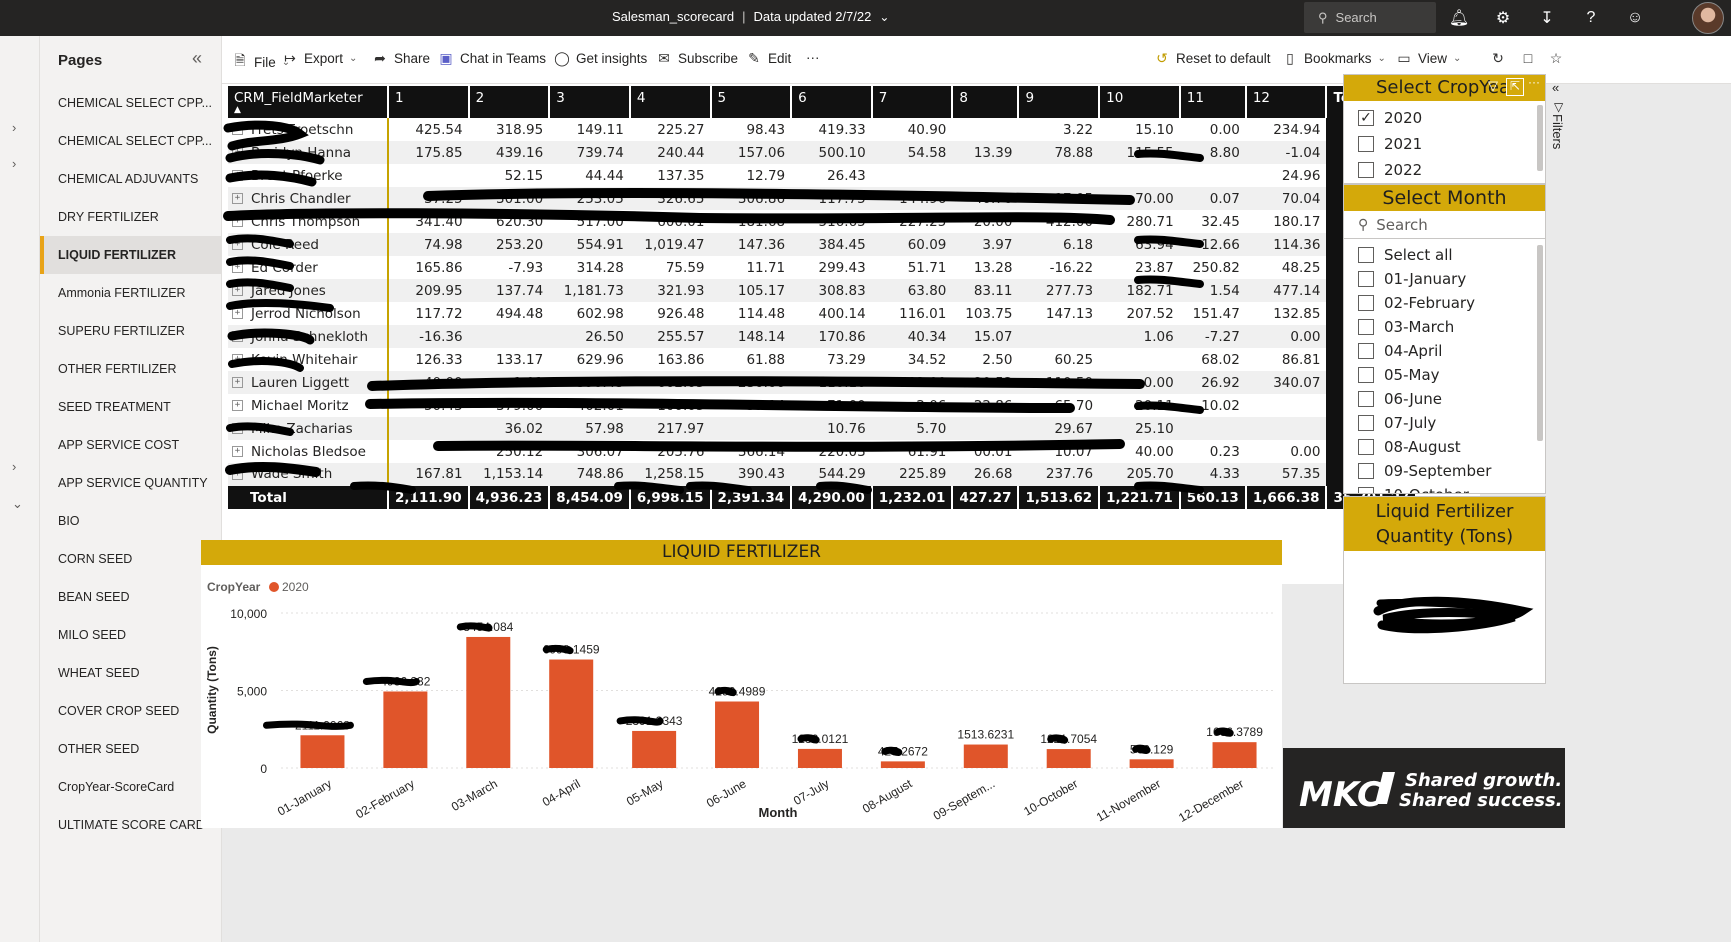 Image resolution: width=1731 pixels, height=942 pixels. Describe the element at coordinates (130, 559) in the screenshot. I see `page-tab-item: CORN SEED` at that location.